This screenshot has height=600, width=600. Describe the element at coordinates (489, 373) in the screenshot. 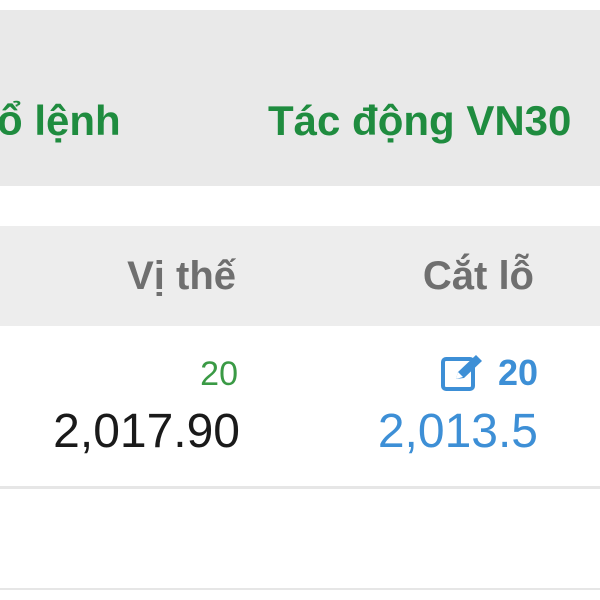

I see `stoploss-quantity-group: 20` at that location.